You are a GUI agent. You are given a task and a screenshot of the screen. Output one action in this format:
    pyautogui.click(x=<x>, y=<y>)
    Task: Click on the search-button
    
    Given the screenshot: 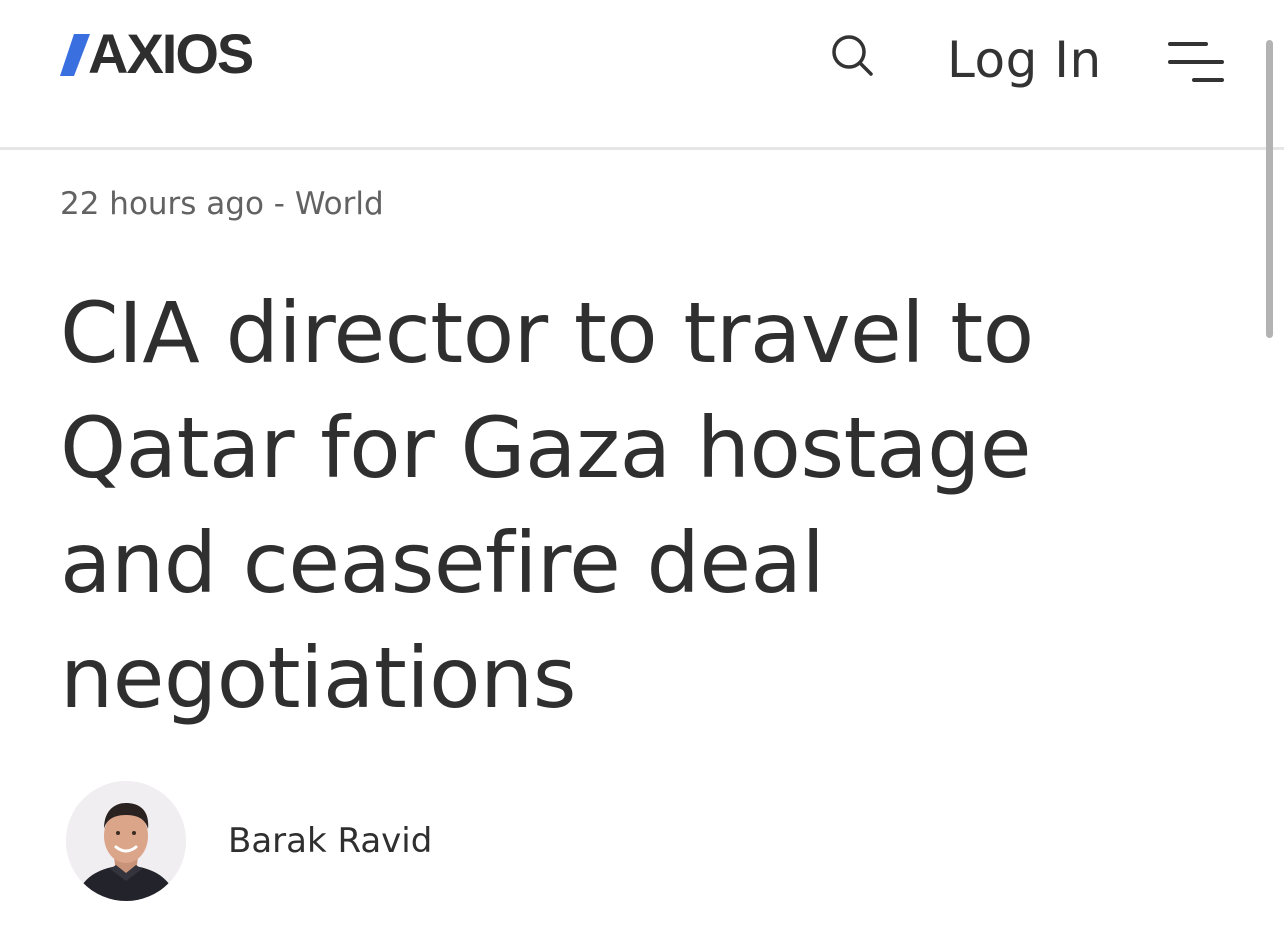 What is the action you would take?
    pyautogui.click(x=852, y=56)
    